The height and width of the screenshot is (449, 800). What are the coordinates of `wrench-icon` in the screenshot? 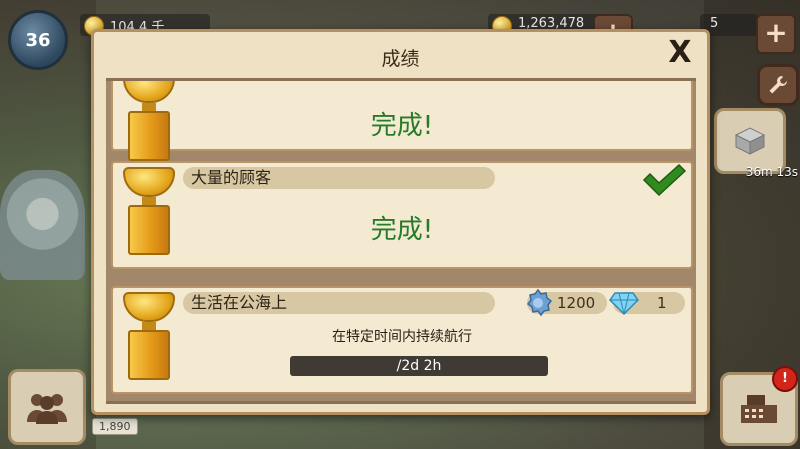 It's located at (778, 85).